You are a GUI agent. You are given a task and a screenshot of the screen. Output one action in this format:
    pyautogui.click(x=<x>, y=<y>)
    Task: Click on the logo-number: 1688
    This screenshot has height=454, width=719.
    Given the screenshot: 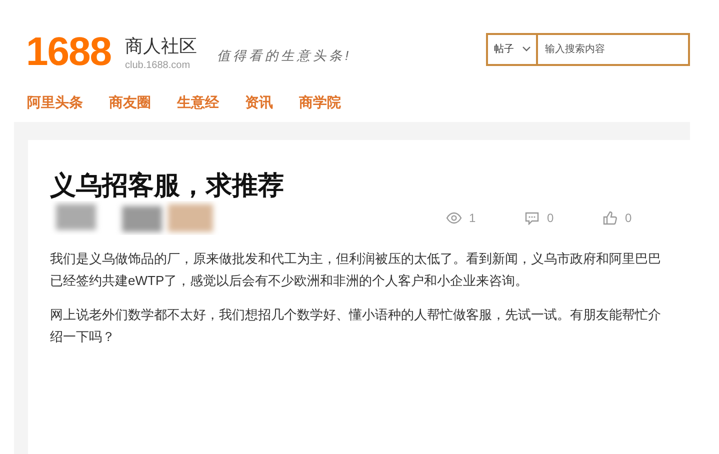 What is the action you would take?
    pyautogui.click(x=68, y=52)
    